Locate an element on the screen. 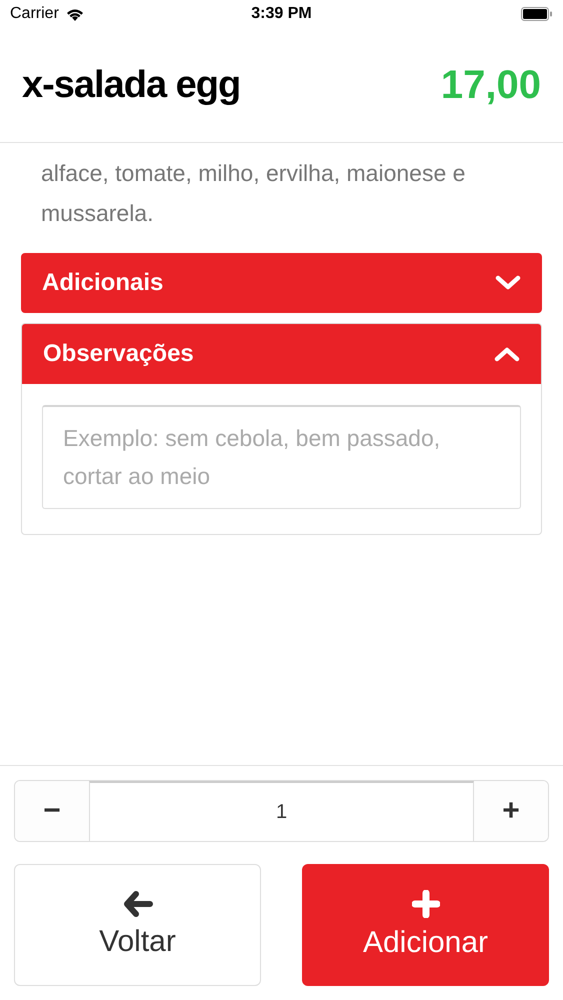 This screenshot has width=563, height=1000. accordion-header: Observações is located at coordinates (281, 354).